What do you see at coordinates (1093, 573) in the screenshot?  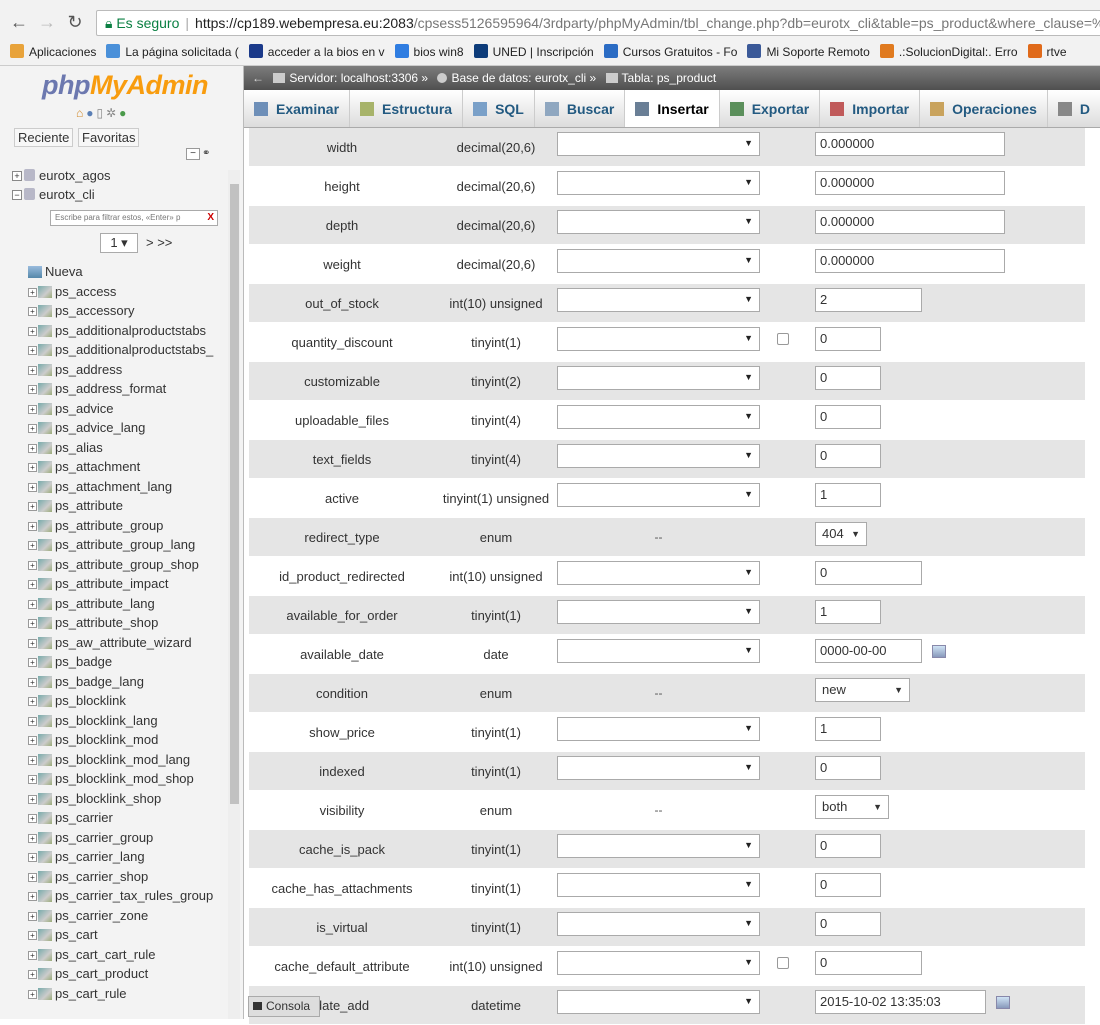 I see `main-scrollbar` at bounding box center [1093, 573].